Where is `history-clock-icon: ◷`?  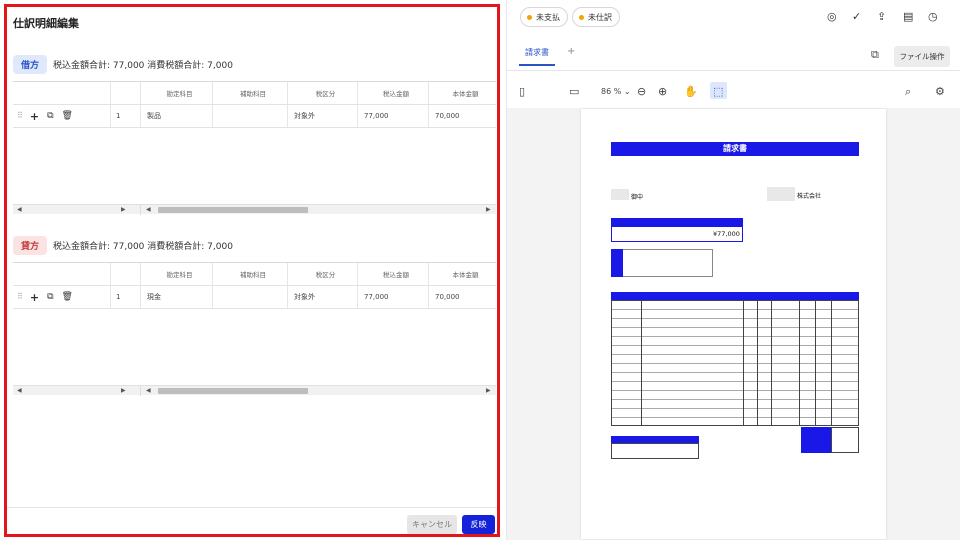
history-clock-icon: ◷ is located at coordinates (933, 16).